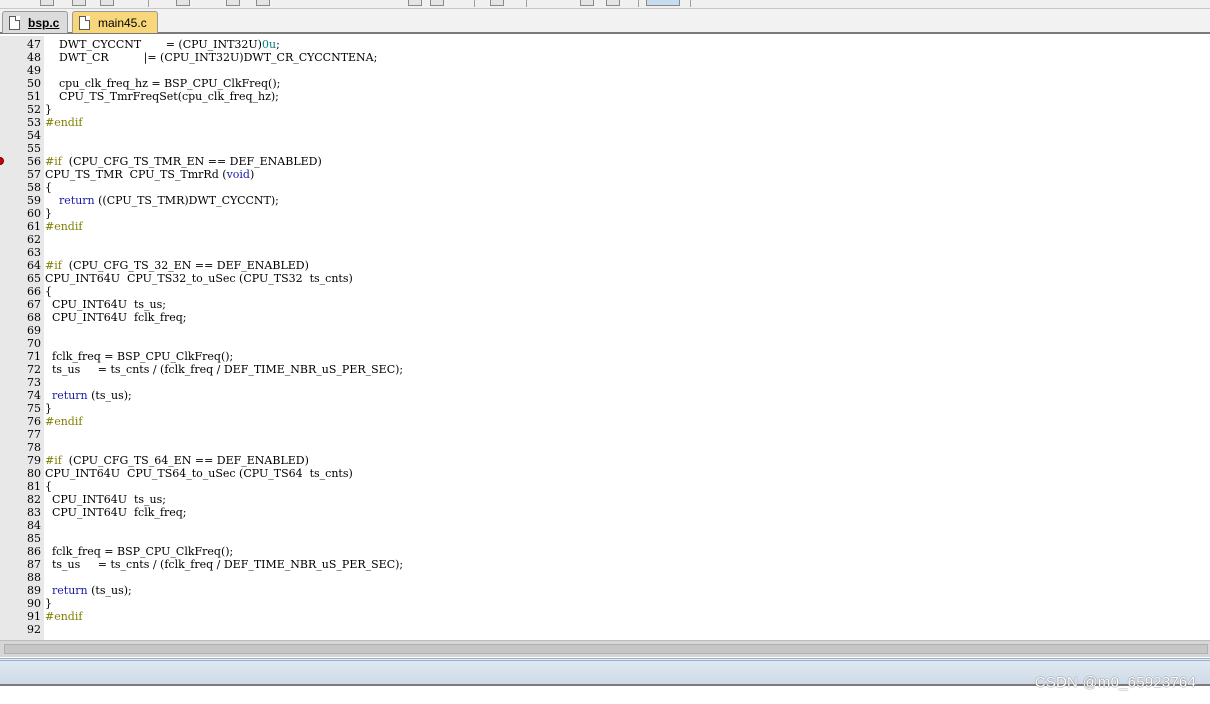  I want to click on code-line: 66 {, so click(605, 291).